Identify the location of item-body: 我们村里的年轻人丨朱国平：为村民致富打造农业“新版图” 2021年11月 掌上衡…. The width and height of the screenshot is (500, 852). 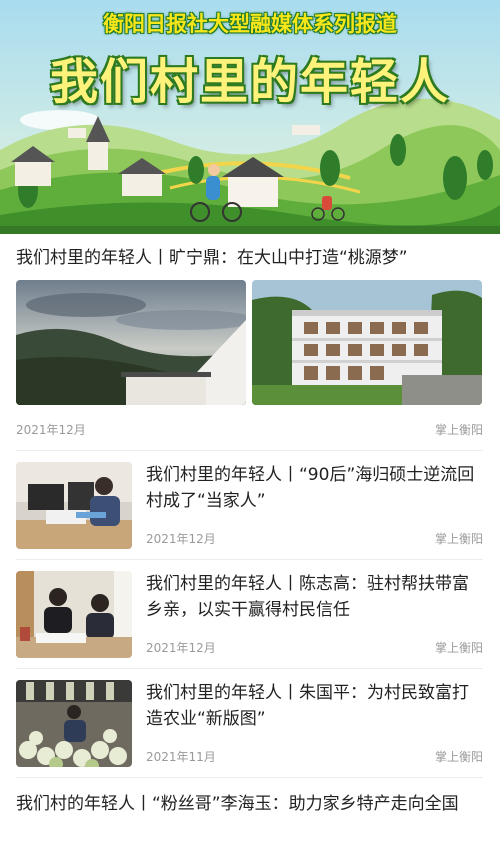
(307, 723).